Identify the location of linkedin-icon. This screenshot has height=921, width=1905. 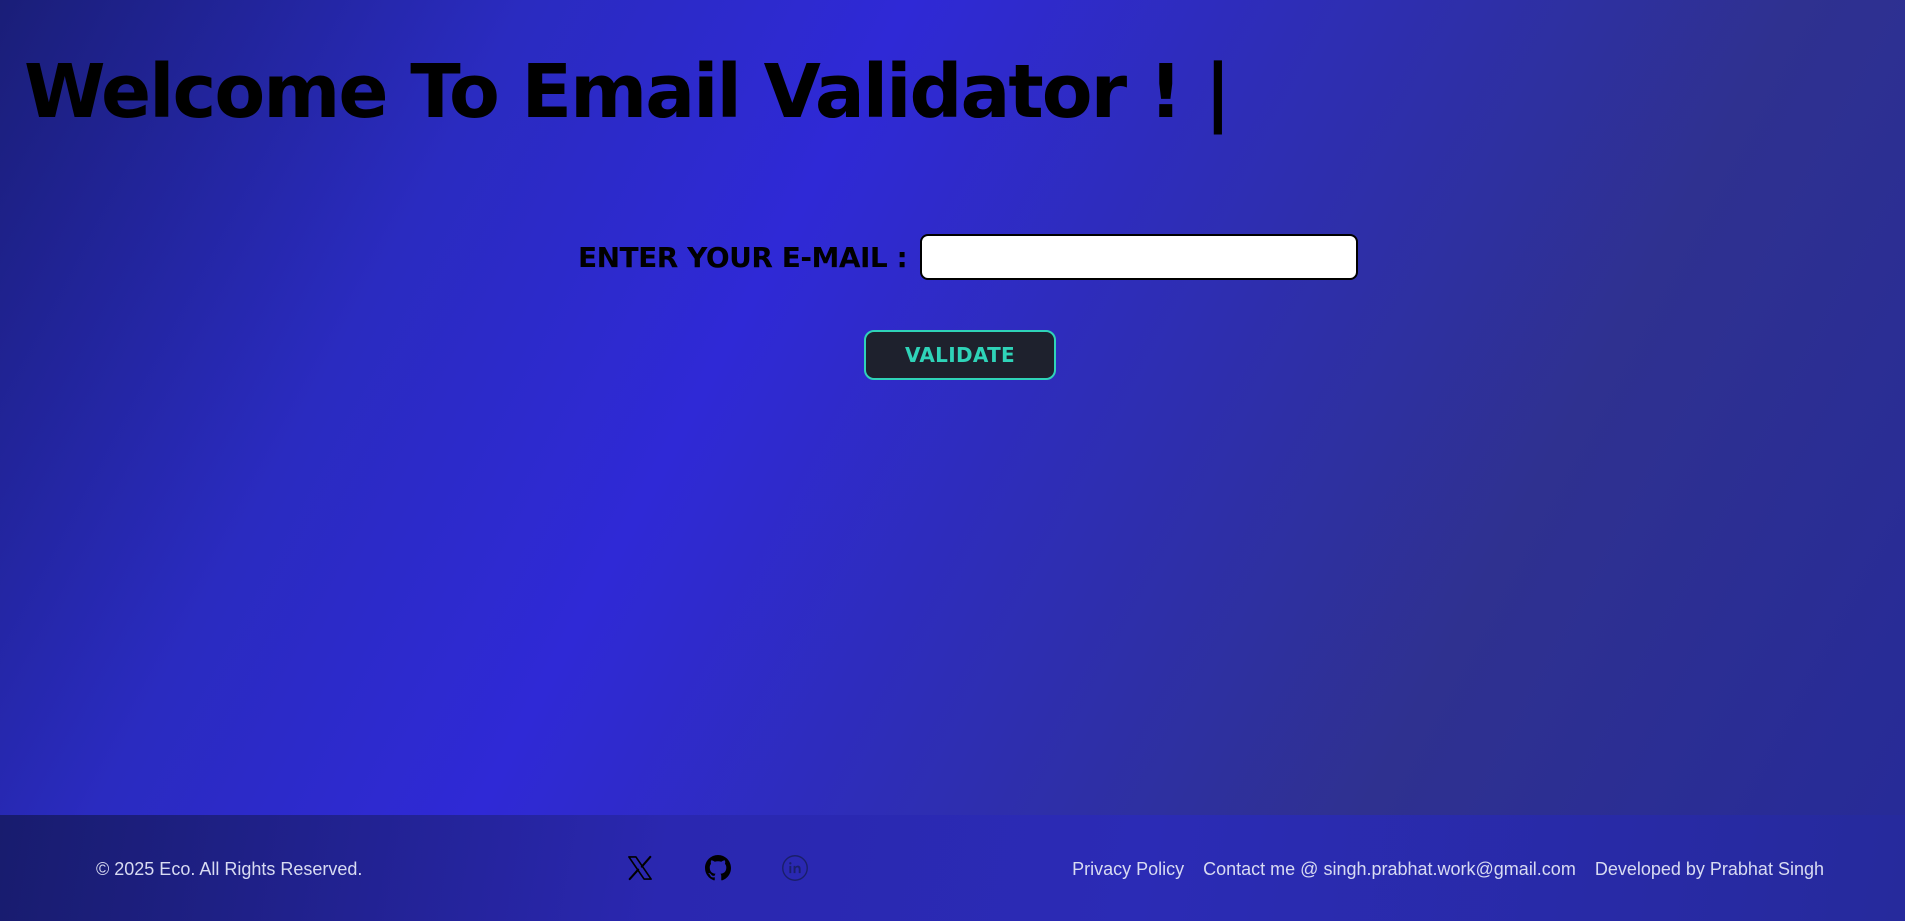
(795, 868).